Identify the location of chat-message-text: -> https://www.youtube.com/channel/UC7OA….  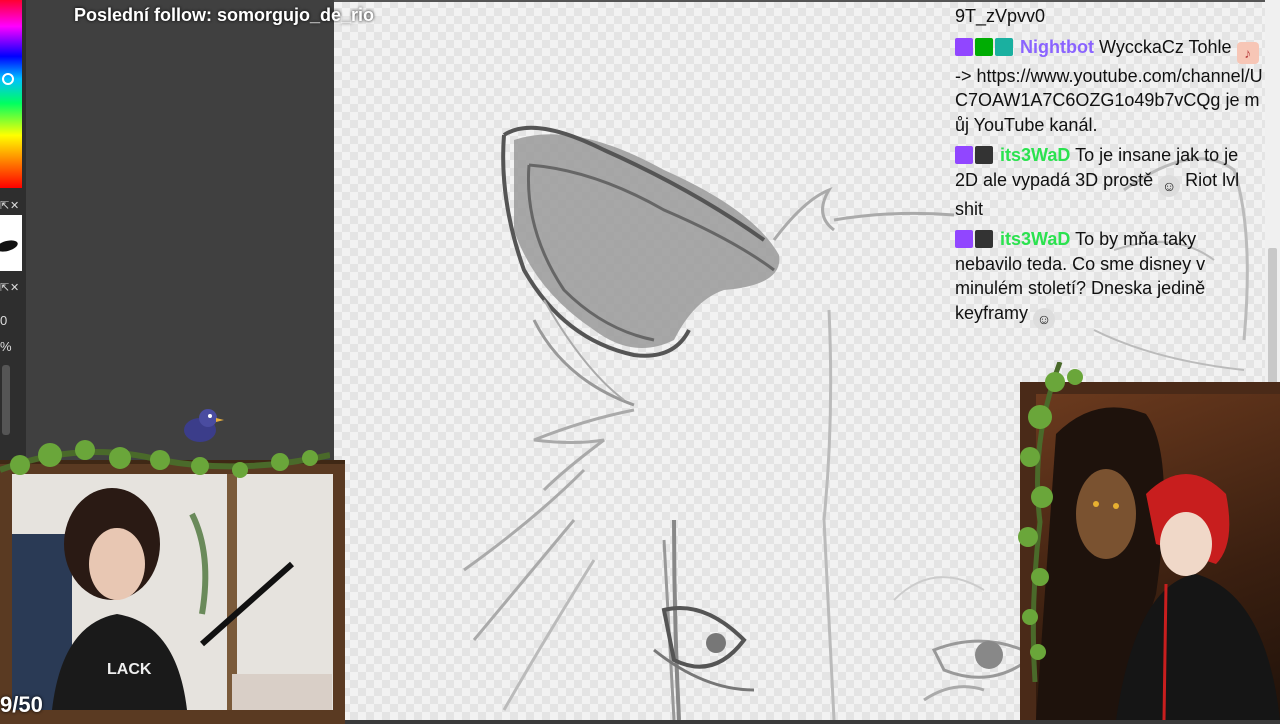
(1109, 100).